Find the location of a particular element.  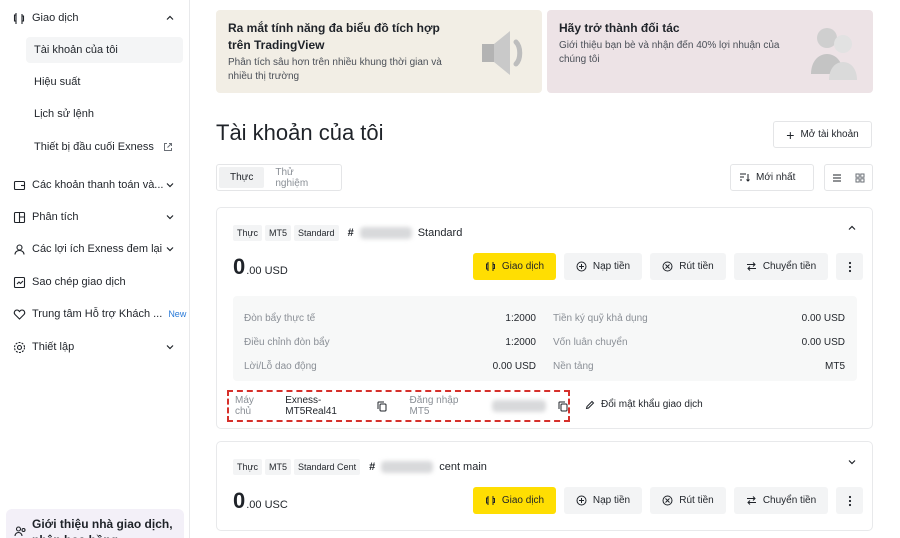

sidebar-item-benefits: Các lợi ích Exness đem lại is located at coordinates (94, 249).